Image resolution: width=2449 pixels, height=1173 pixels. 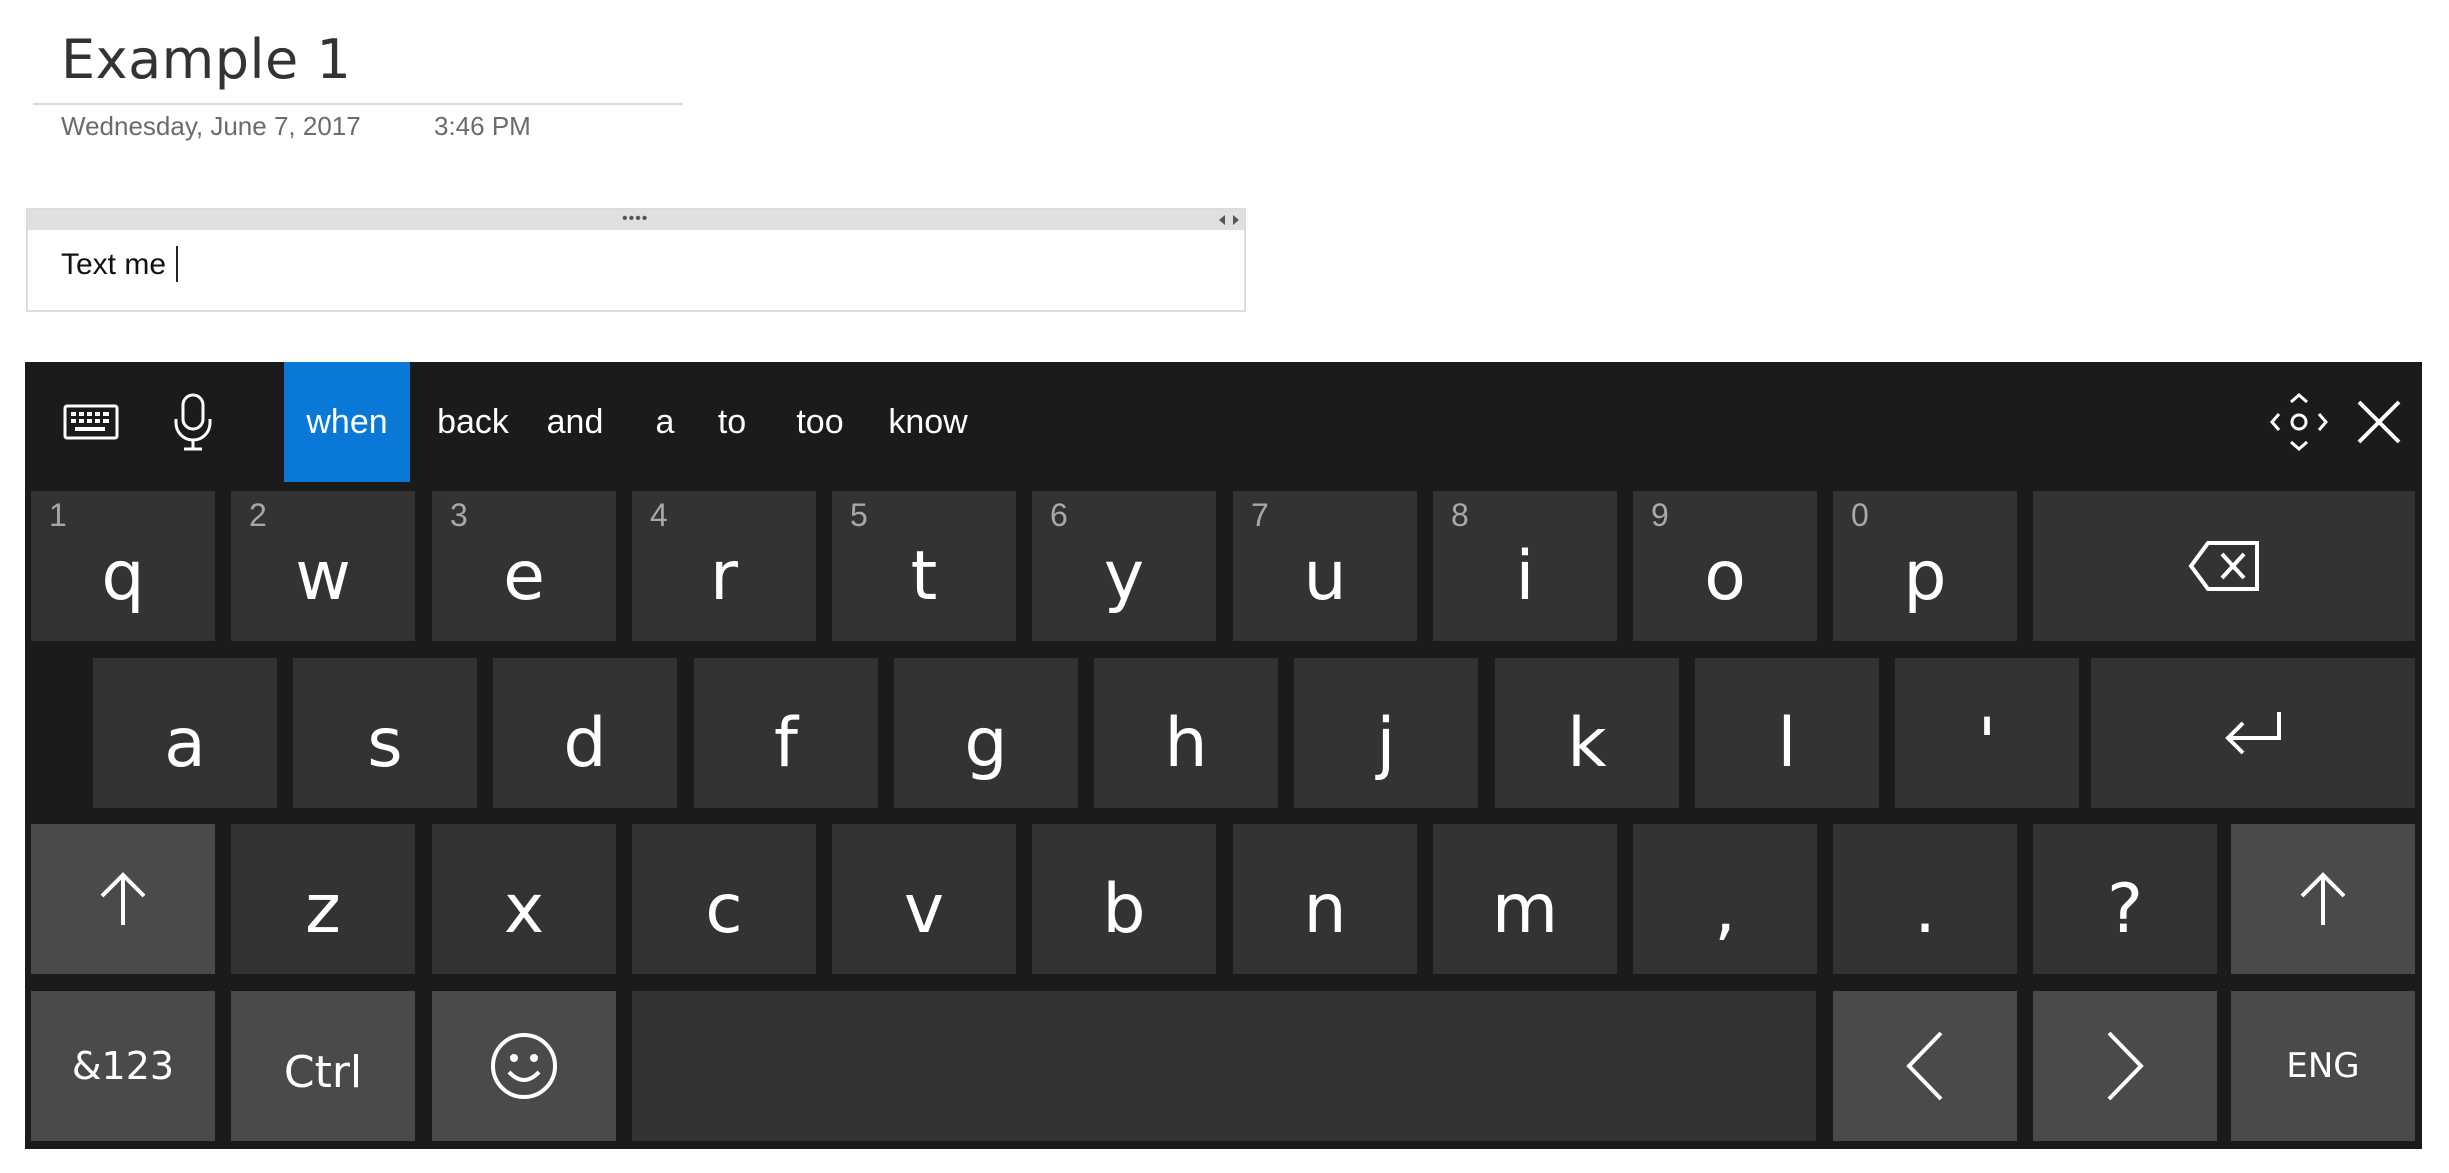 What do you see at coordinates (636, 260) in the screenshot?
I see `note-container: •••• Text me` at bounding box center [636, 260].